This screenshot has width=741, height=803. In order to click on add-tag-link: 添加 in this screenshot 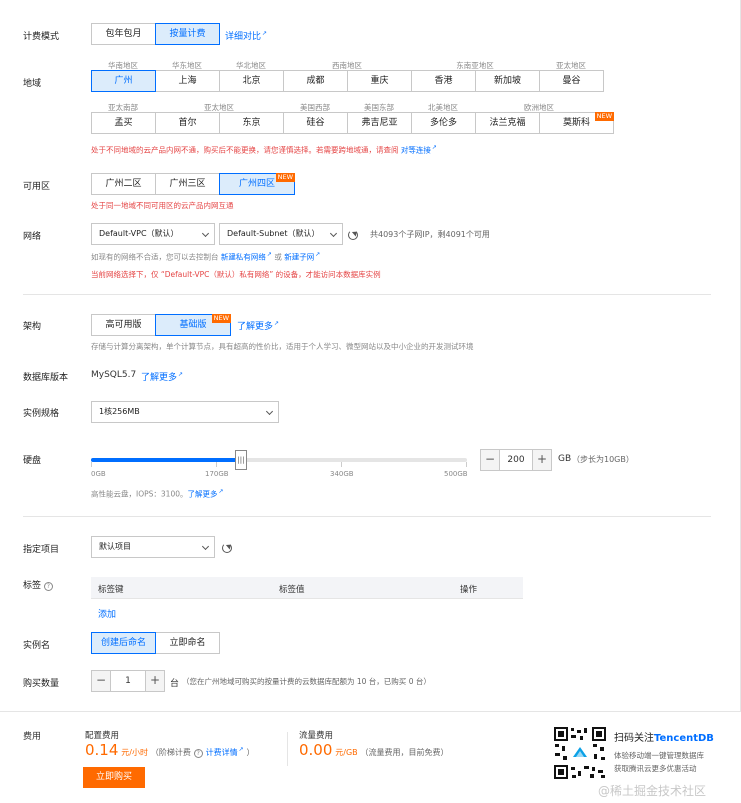, I will do `click(107, 613)`.